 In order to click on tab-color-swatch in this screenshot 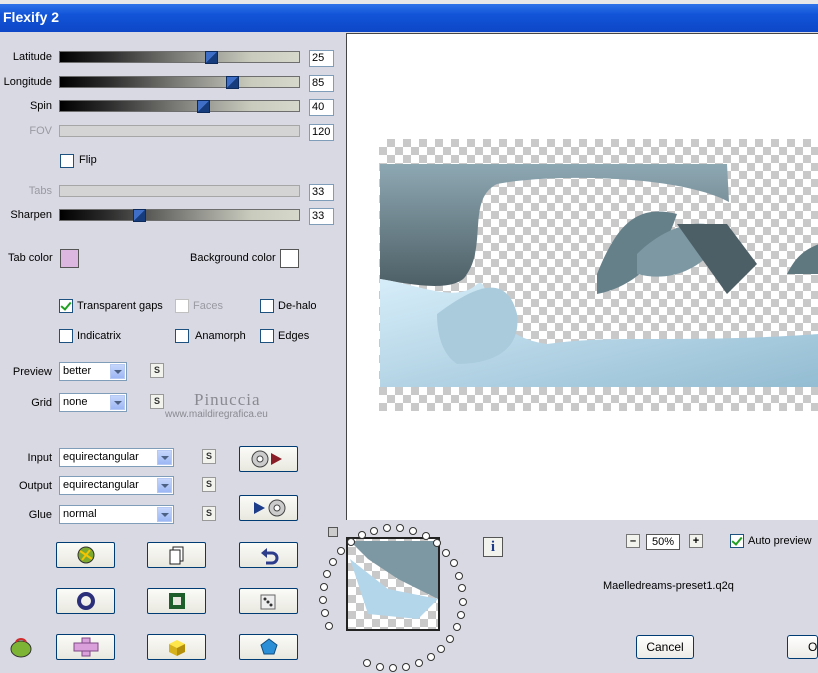, I will do `click(69, 258)`.